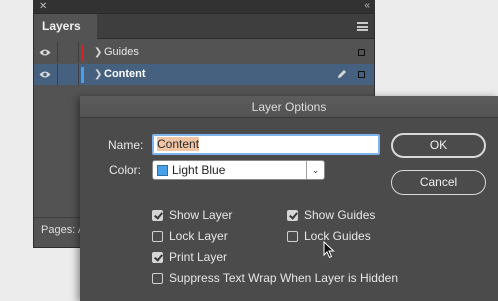  I want to click on panel-titlebar: ✕ ‹‹, so click(204, 7).